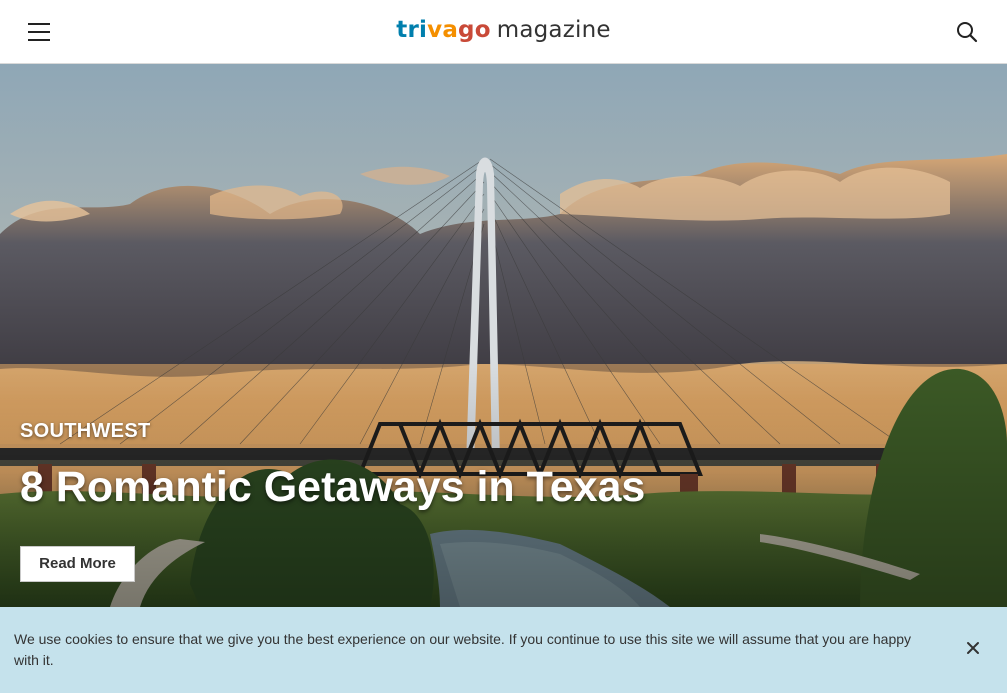 The height and width of the screenshot is (693, 1007). Describe the element at coordinates (553, 30) in the screenshot. I see `logo-subtitle: magazine` at that location.